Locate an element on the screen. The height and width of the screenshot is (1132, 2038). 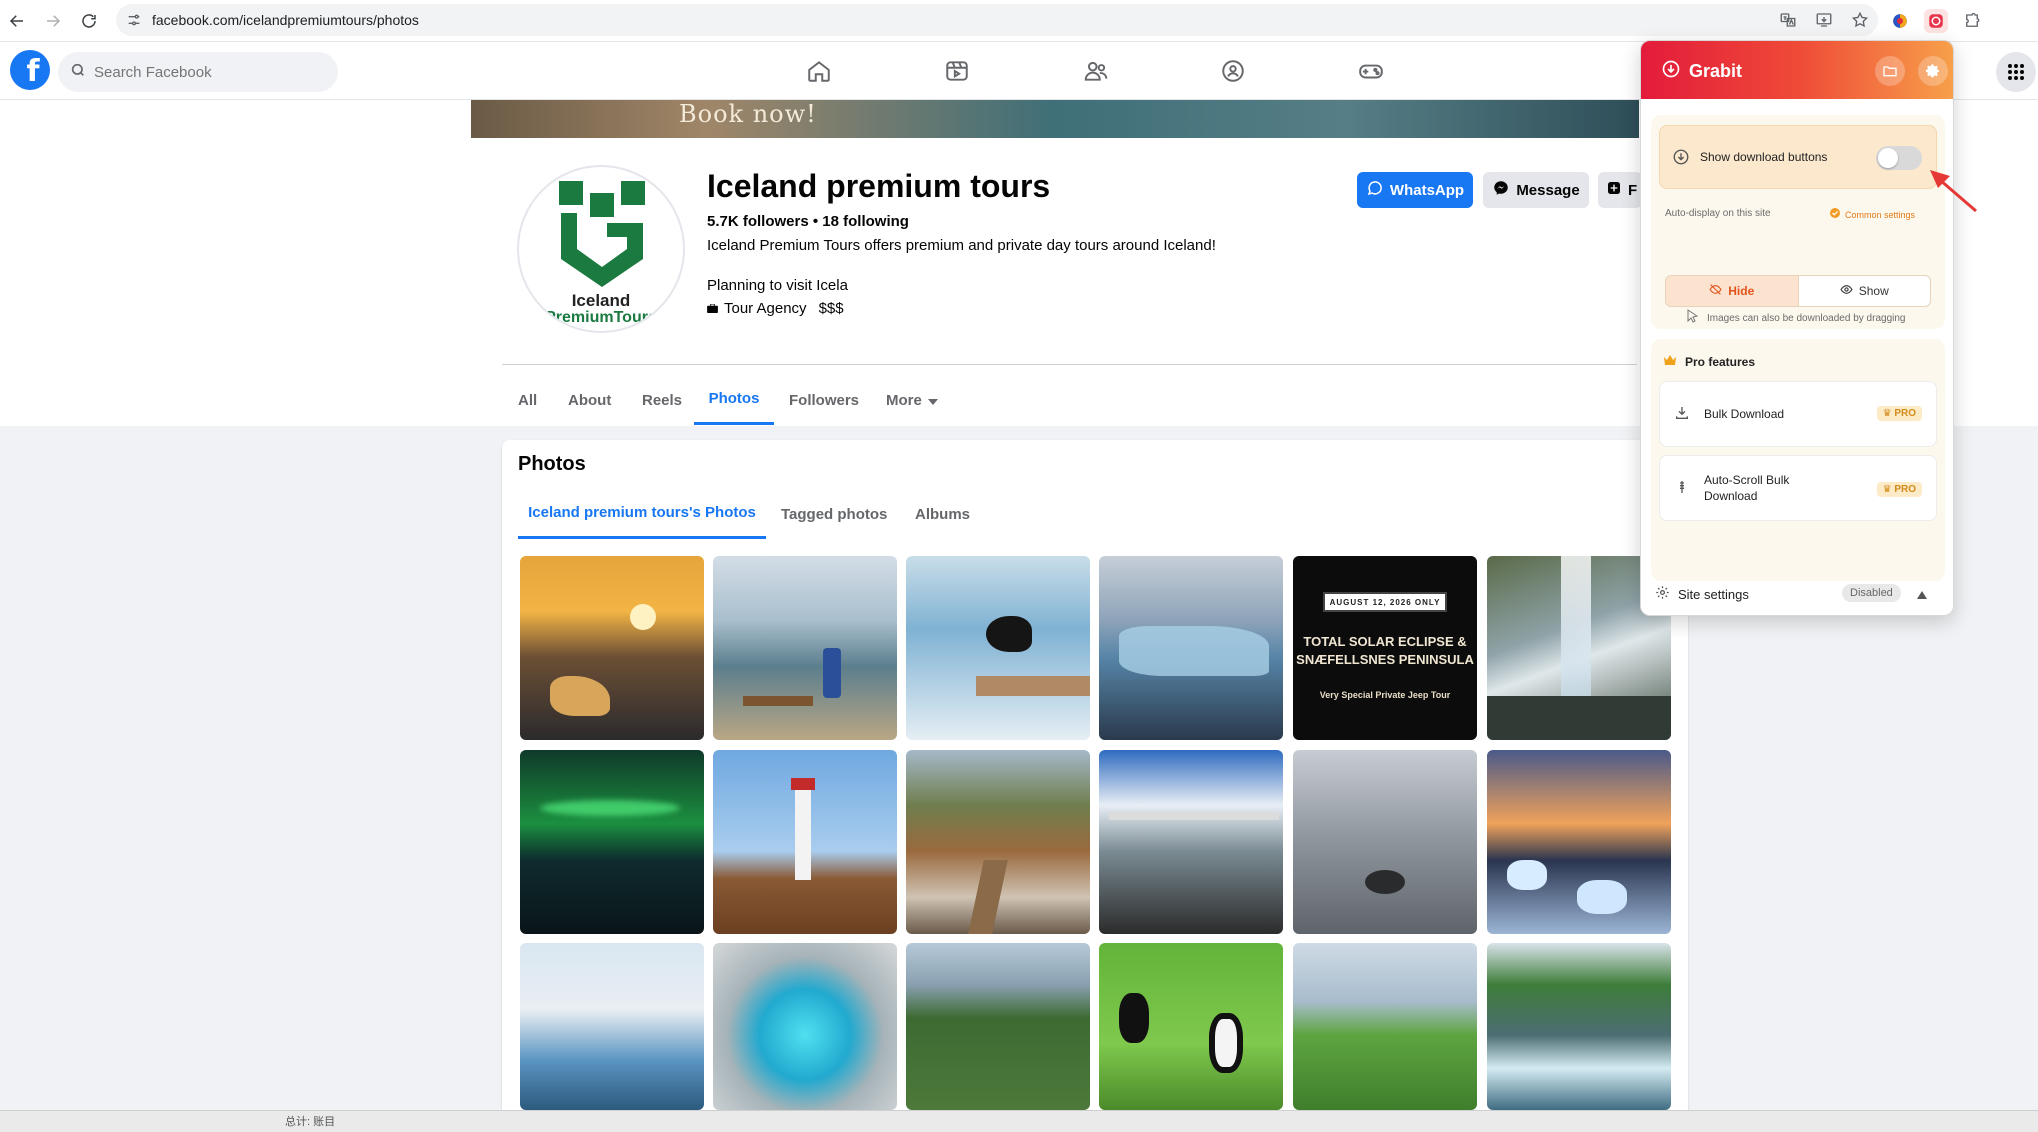
price-range: $$$ is located at coordinates (831, 308).